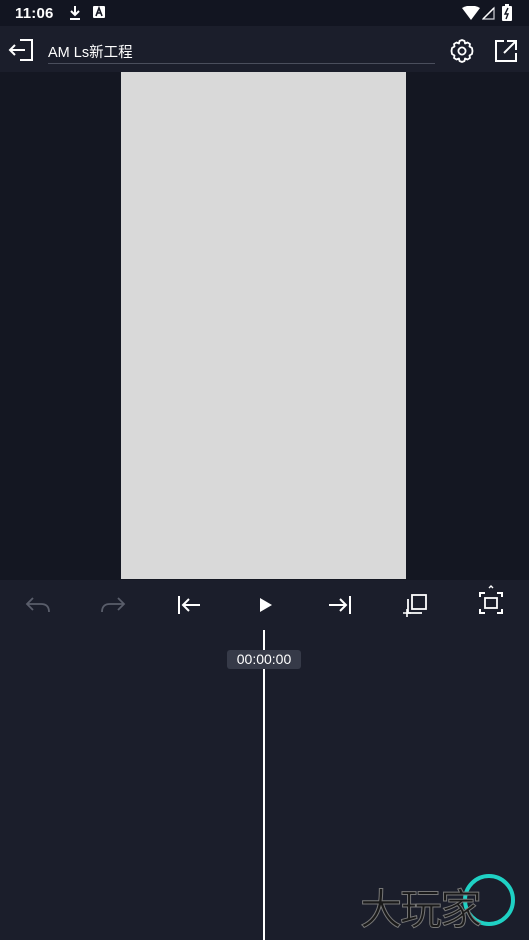 This screenshot has width=529, height=940. What do you see at coordinates (506, 51) in the screenshot?
I see `export-icon` at bounding box center [506, 51].